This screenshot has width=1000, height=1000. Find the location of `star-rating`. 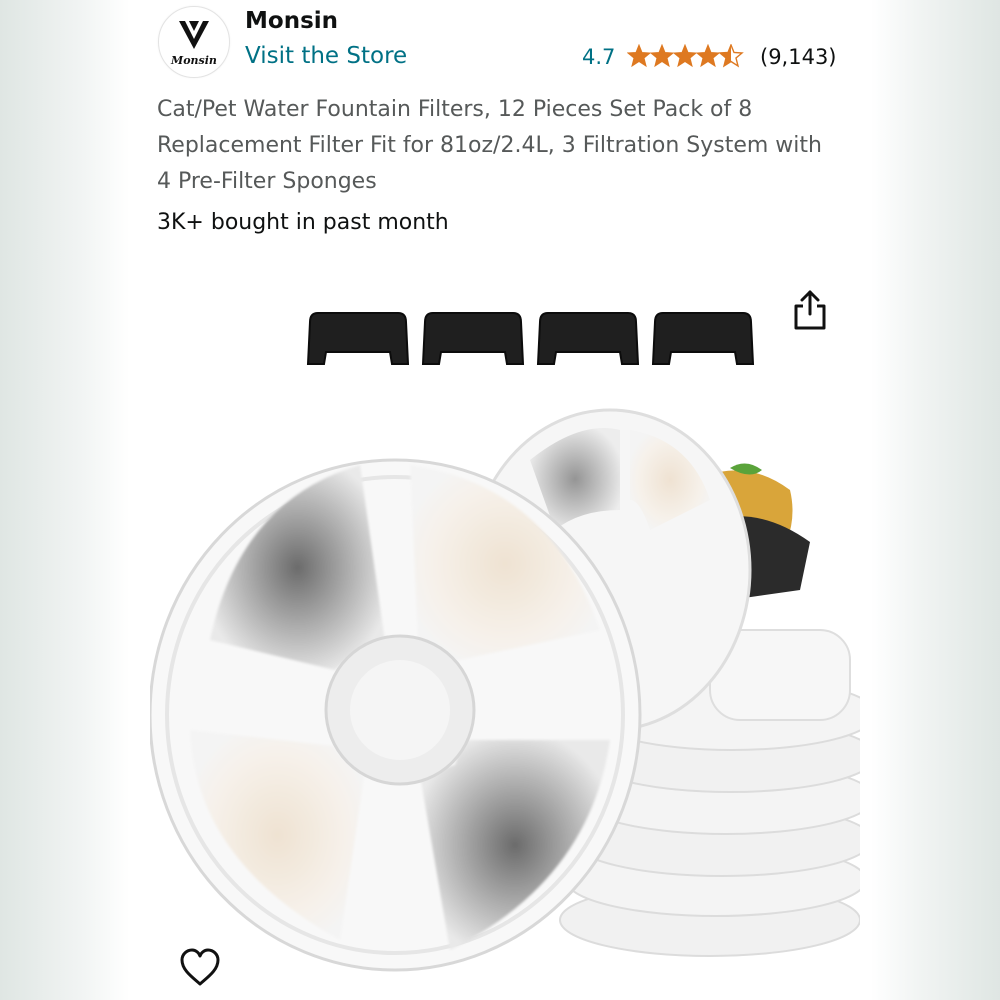

star-rating is located at coordinates (686, 56).